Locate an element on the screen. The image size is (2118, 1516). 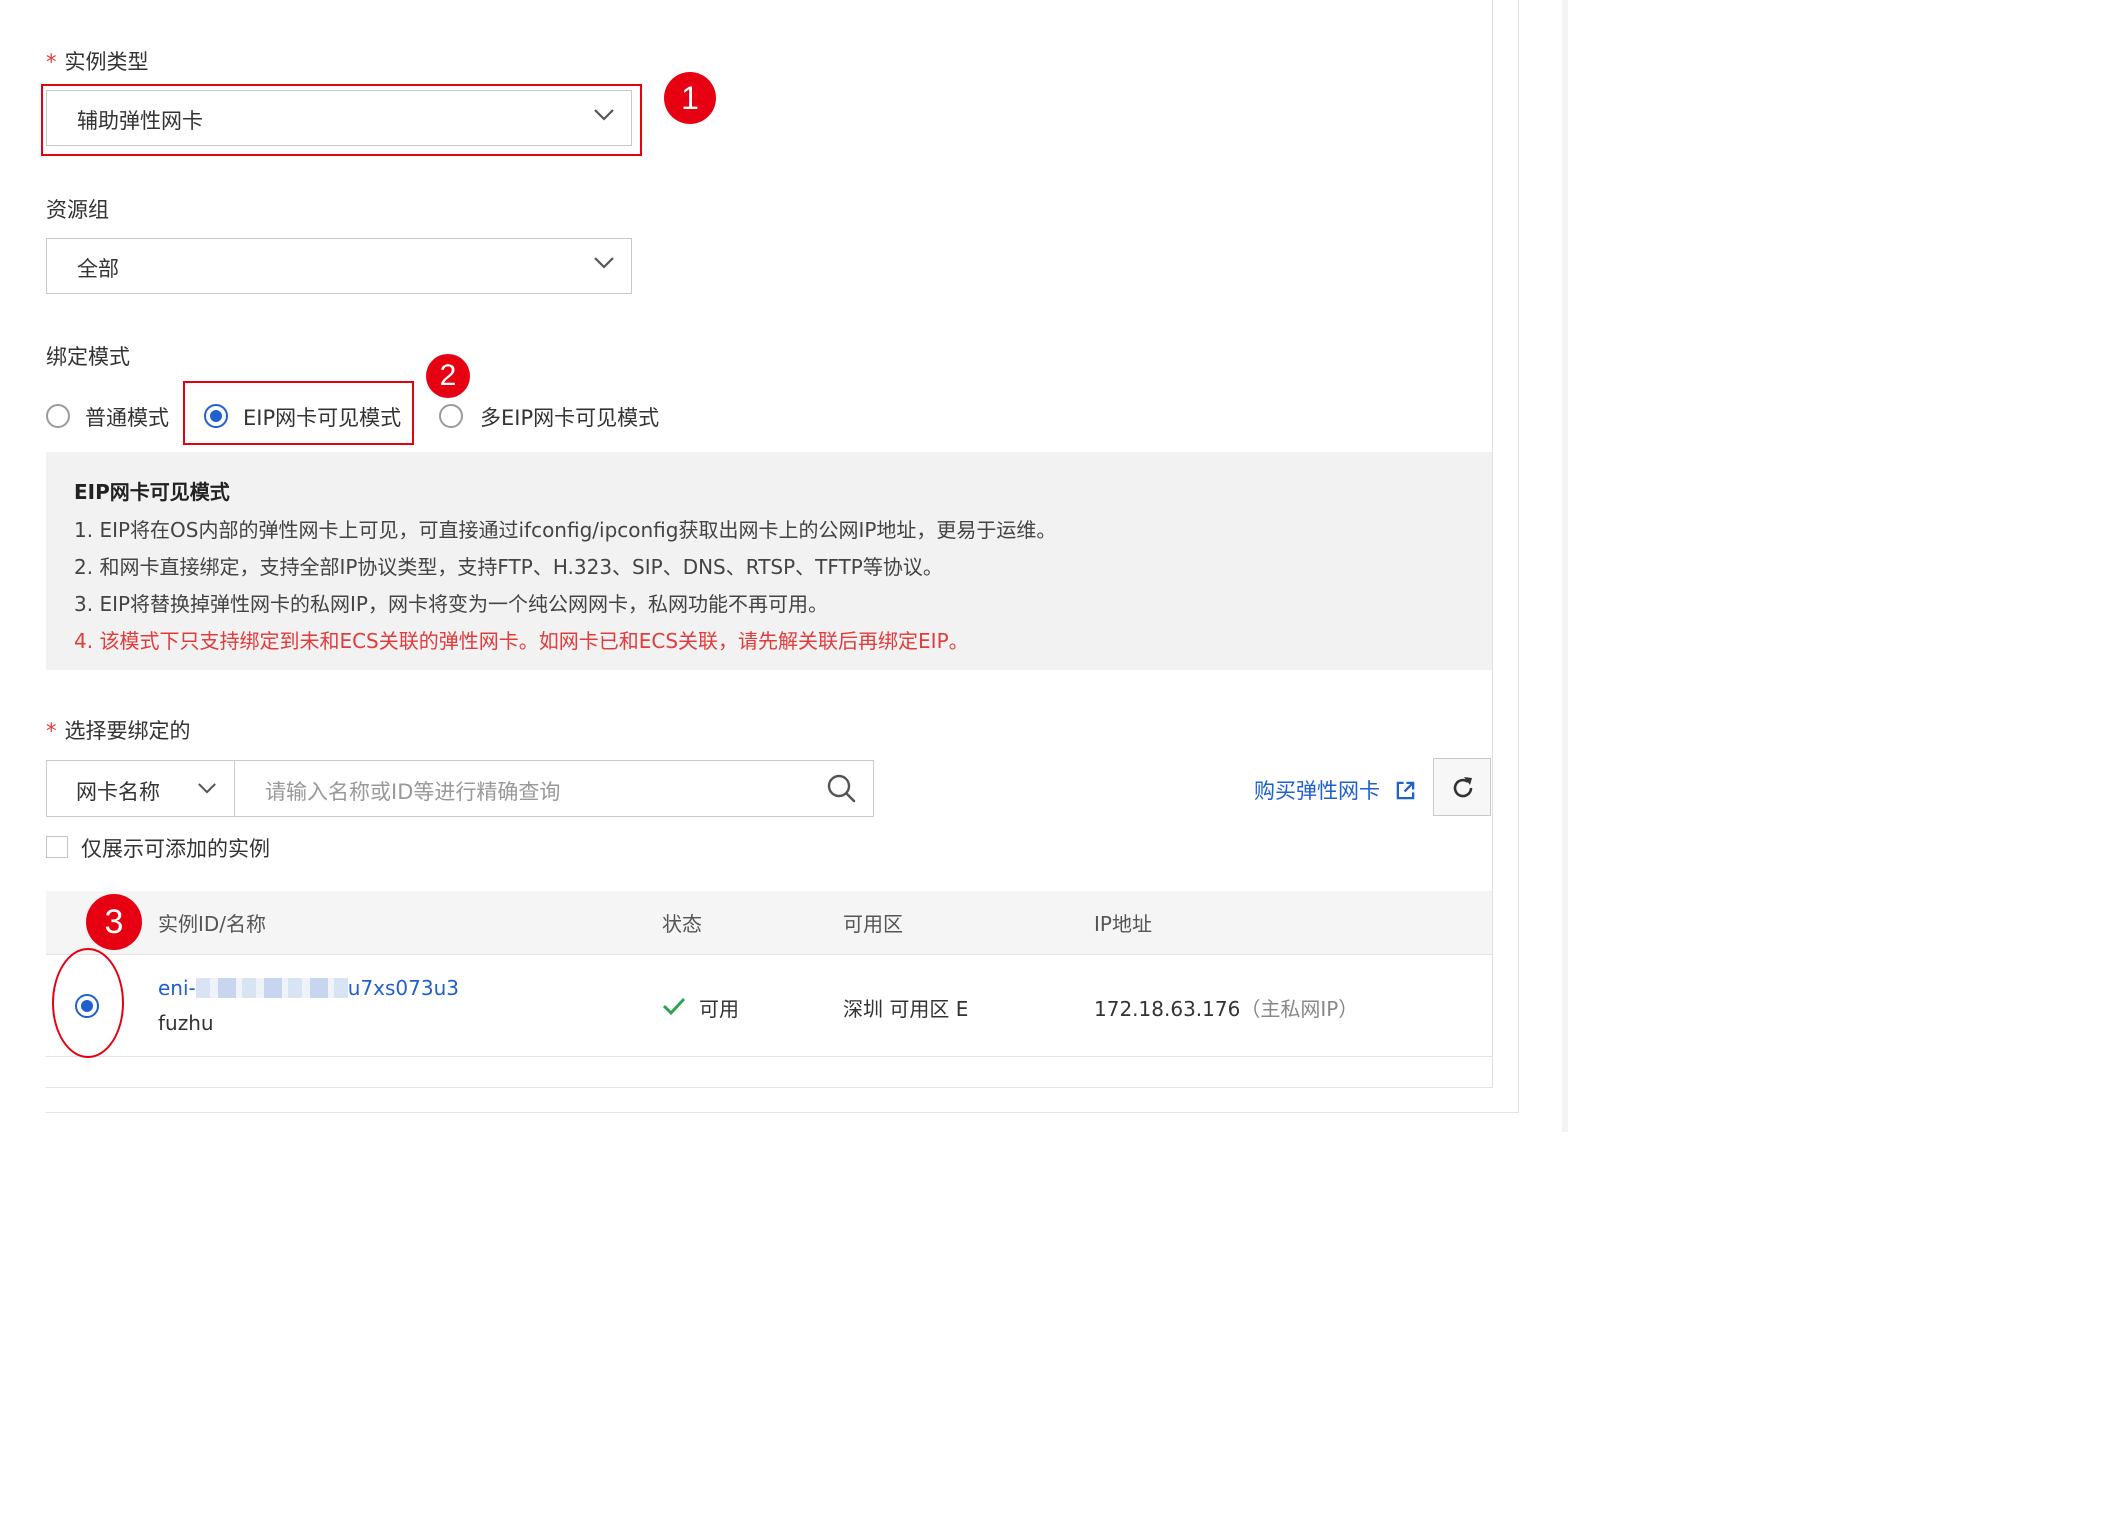
instance-id-prefix: eni- is located at coordinates (177, 988).